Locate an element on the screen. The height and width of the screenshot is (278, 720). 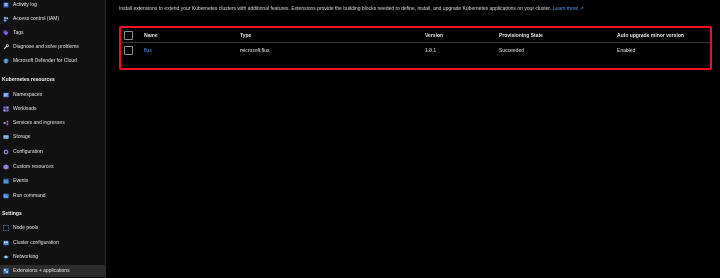
column-header-name: Name is located at coordinates (151, 36).